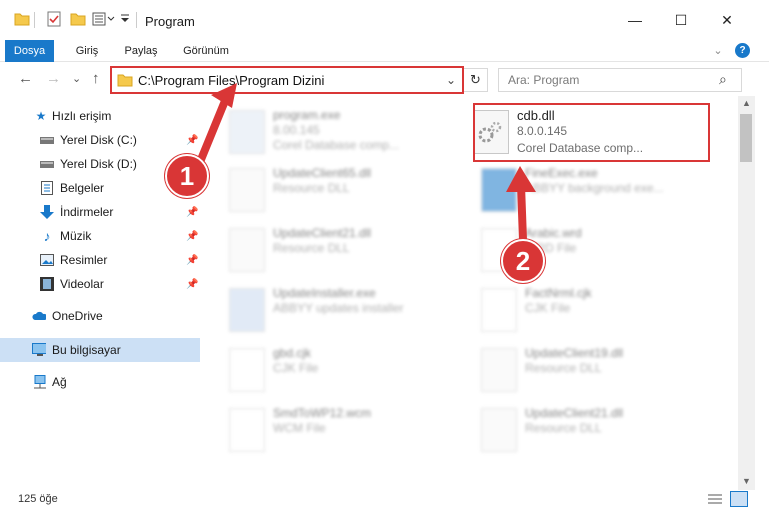 This screenshot has width=769, height=527. Describe the element at coordinates (523, 261) in the screenshot. I see `step-badge-2: 2` at that location.